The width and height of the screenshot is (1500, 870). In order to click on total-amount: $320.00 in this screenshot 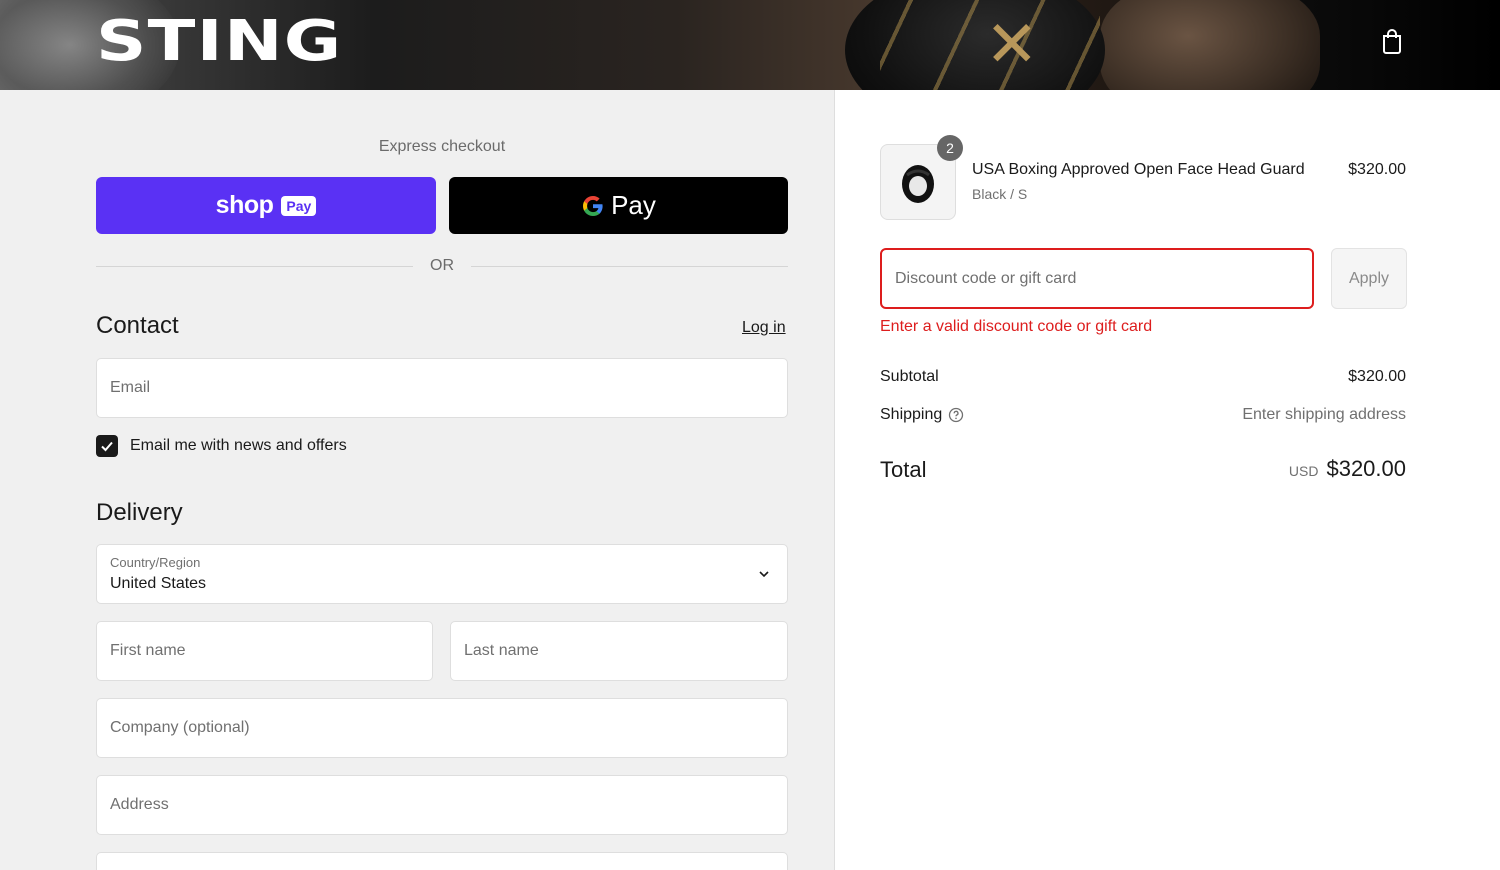, I will do `click(1366, 468)`.